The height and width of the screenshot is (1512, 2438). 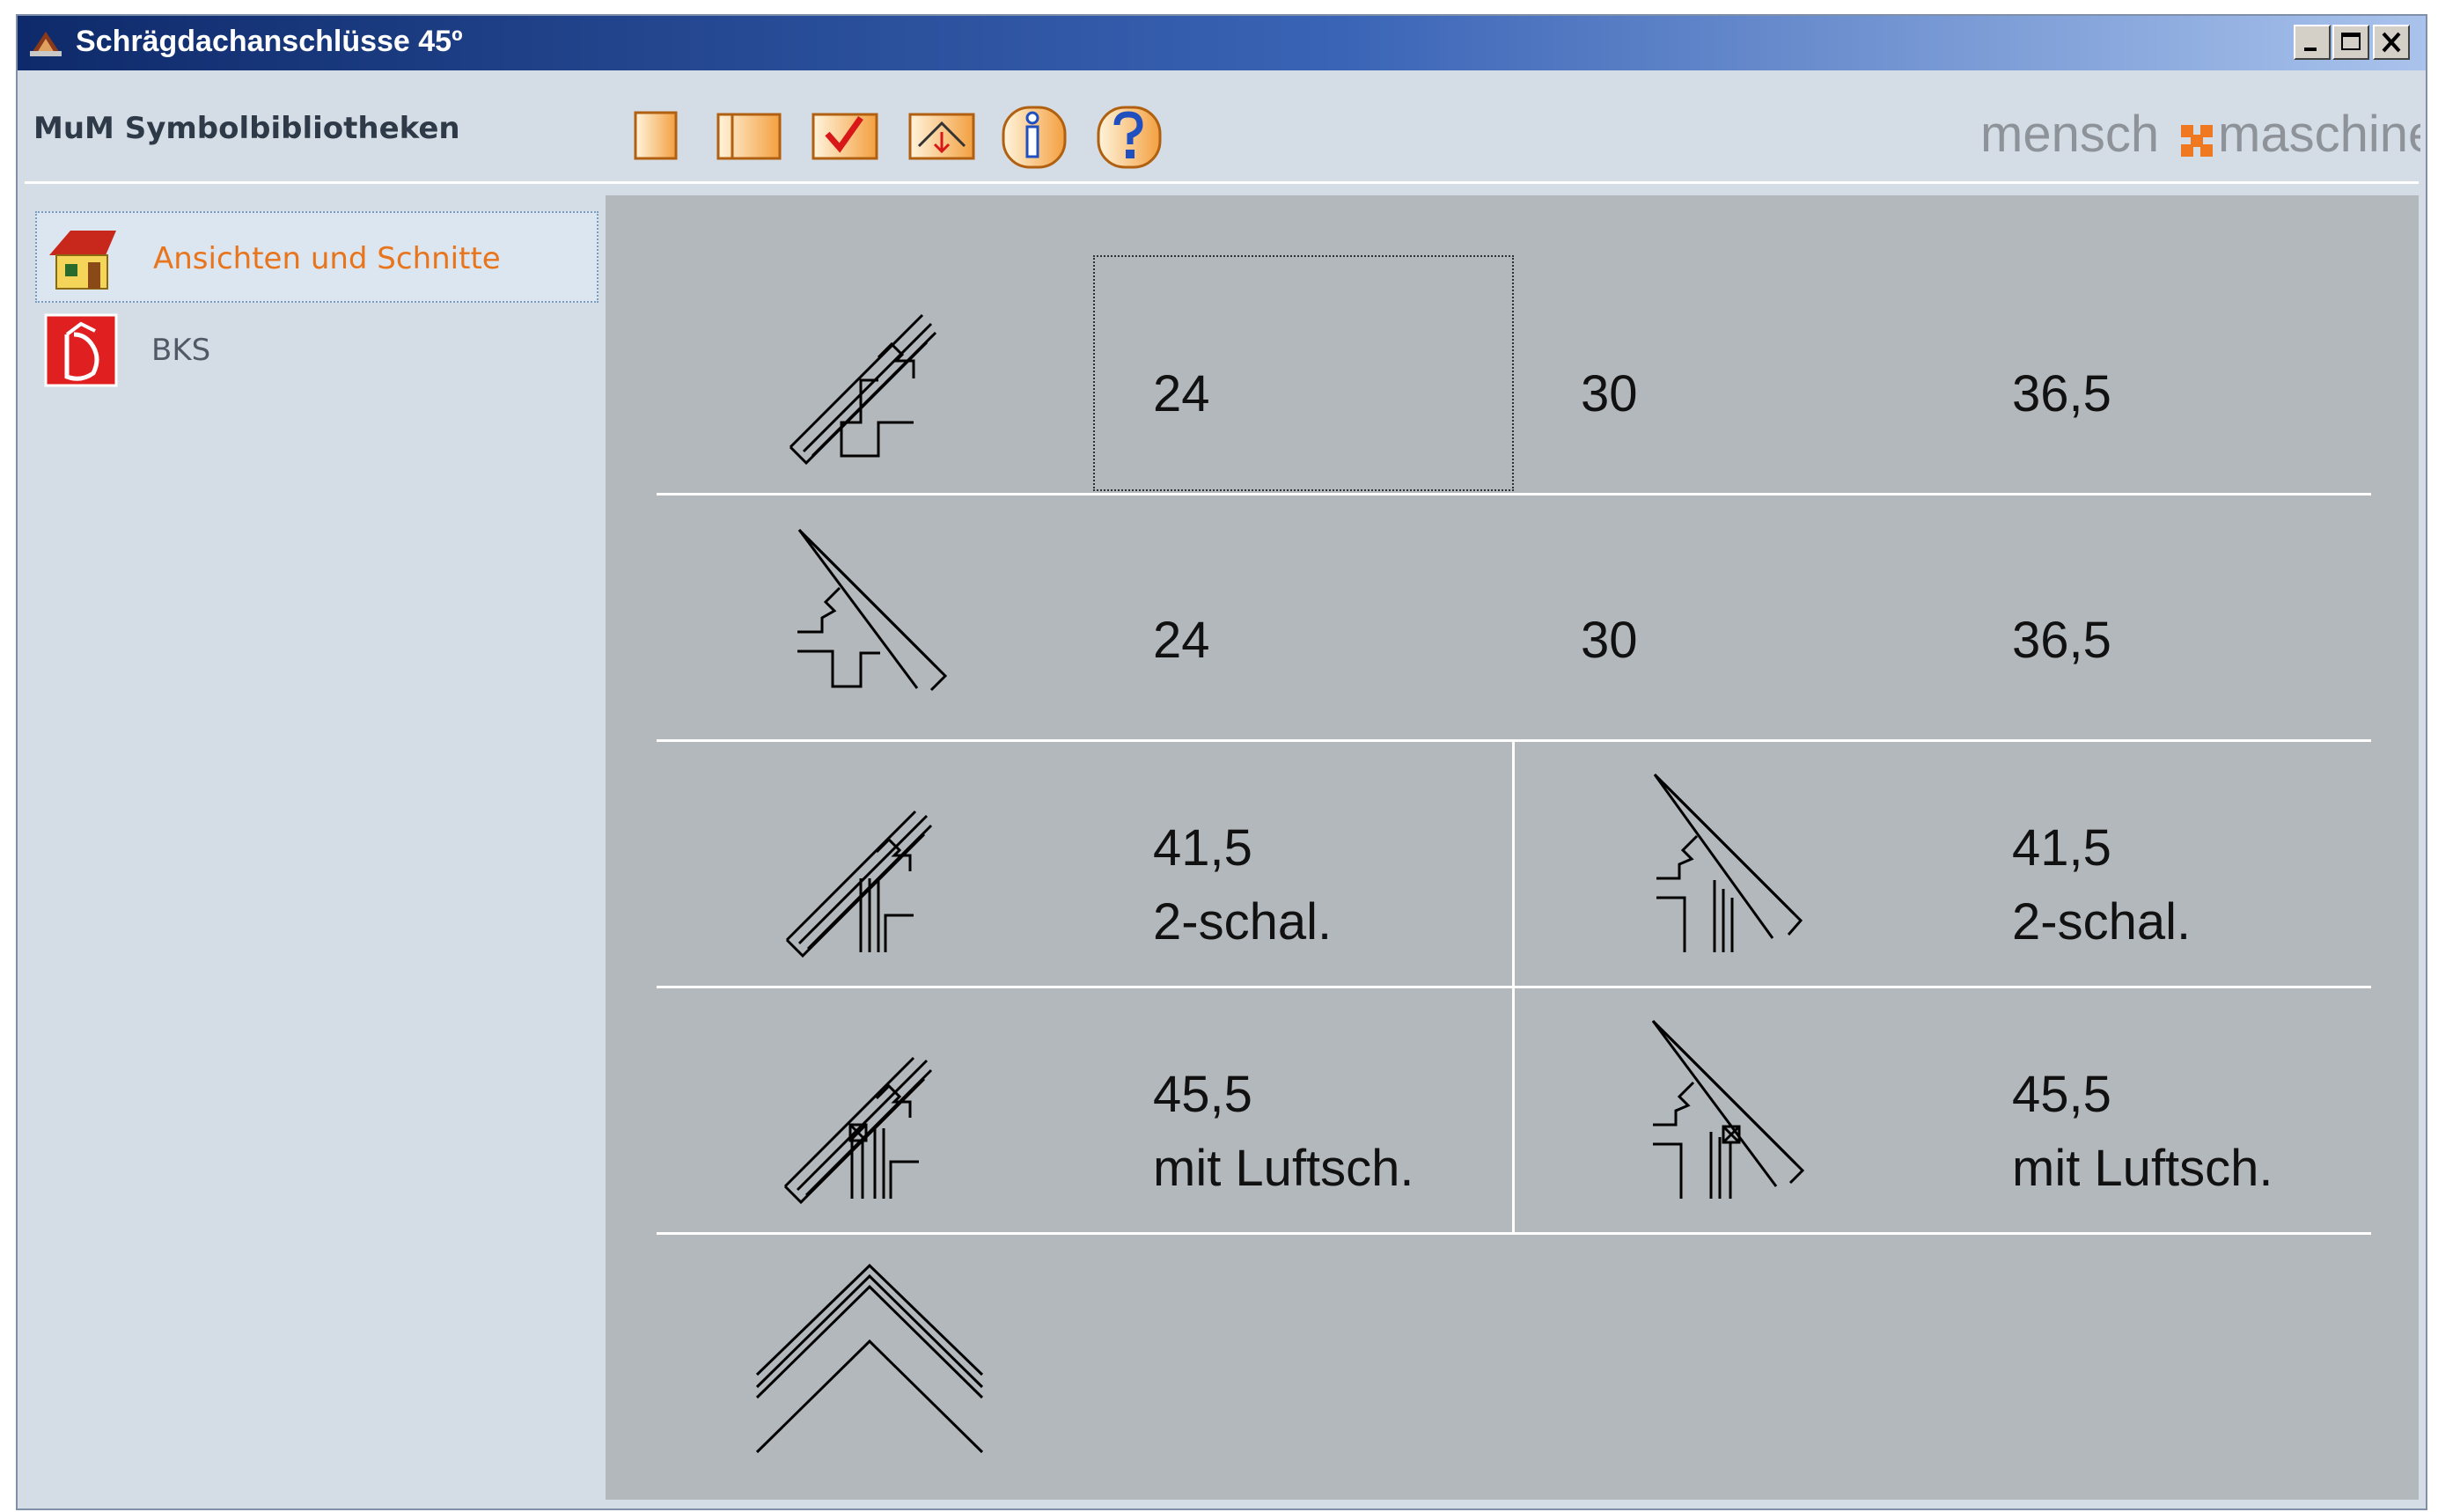 I want to click on roof-insert-icon, so click(x=941, y=136).